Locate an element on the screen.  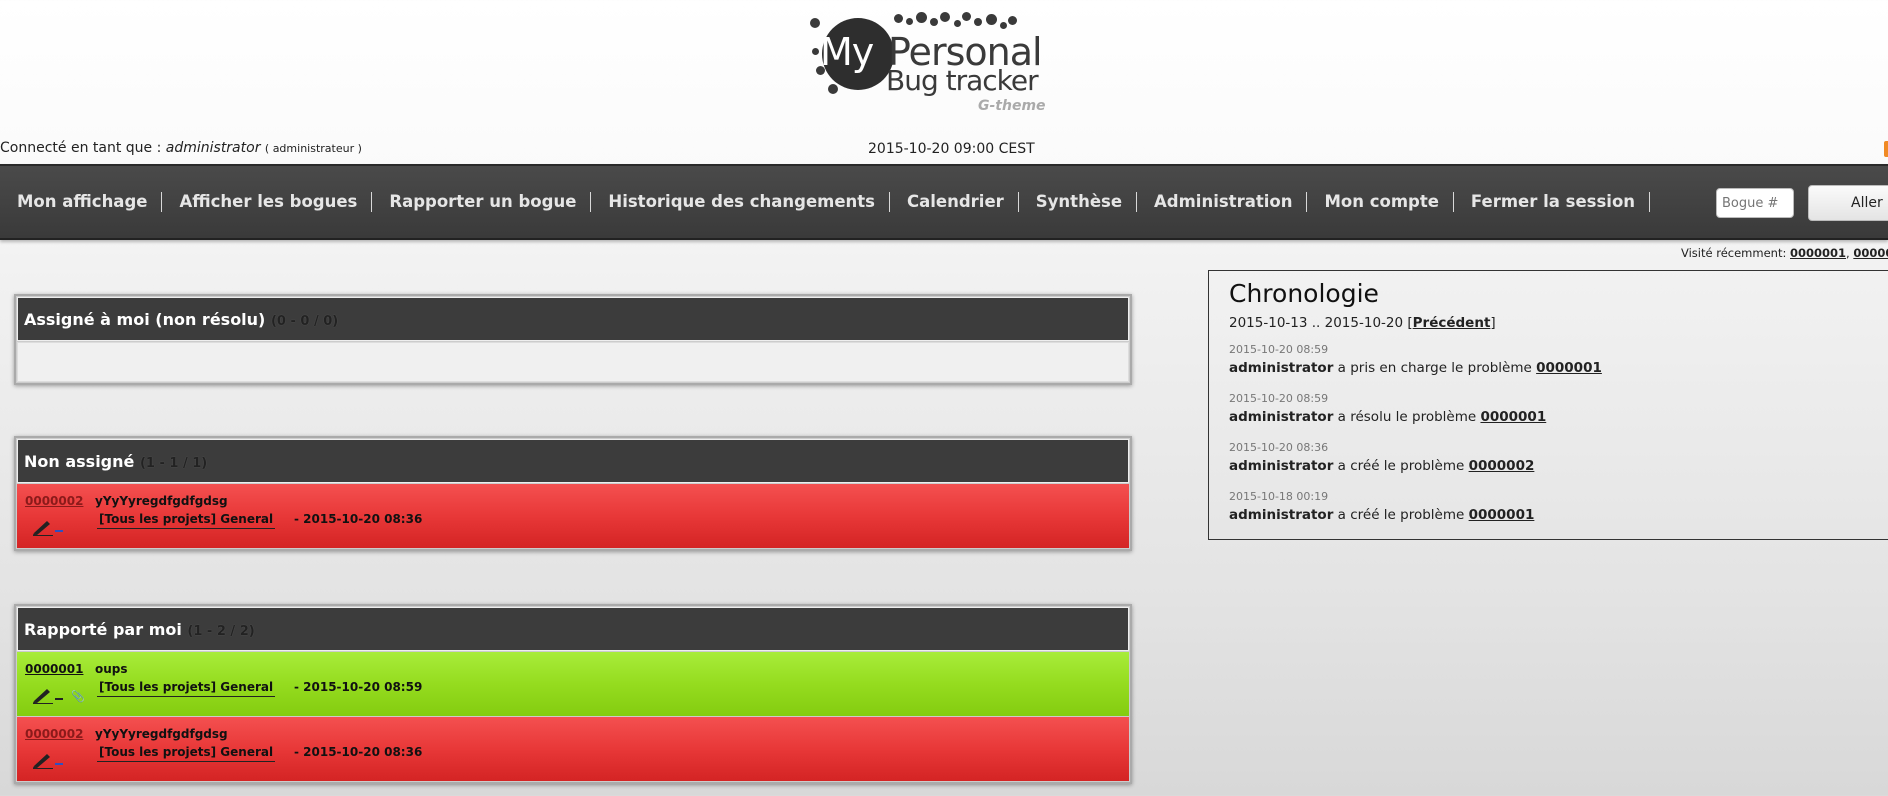
nav-item-administration: Administration is located at coordinates (1222, 202).